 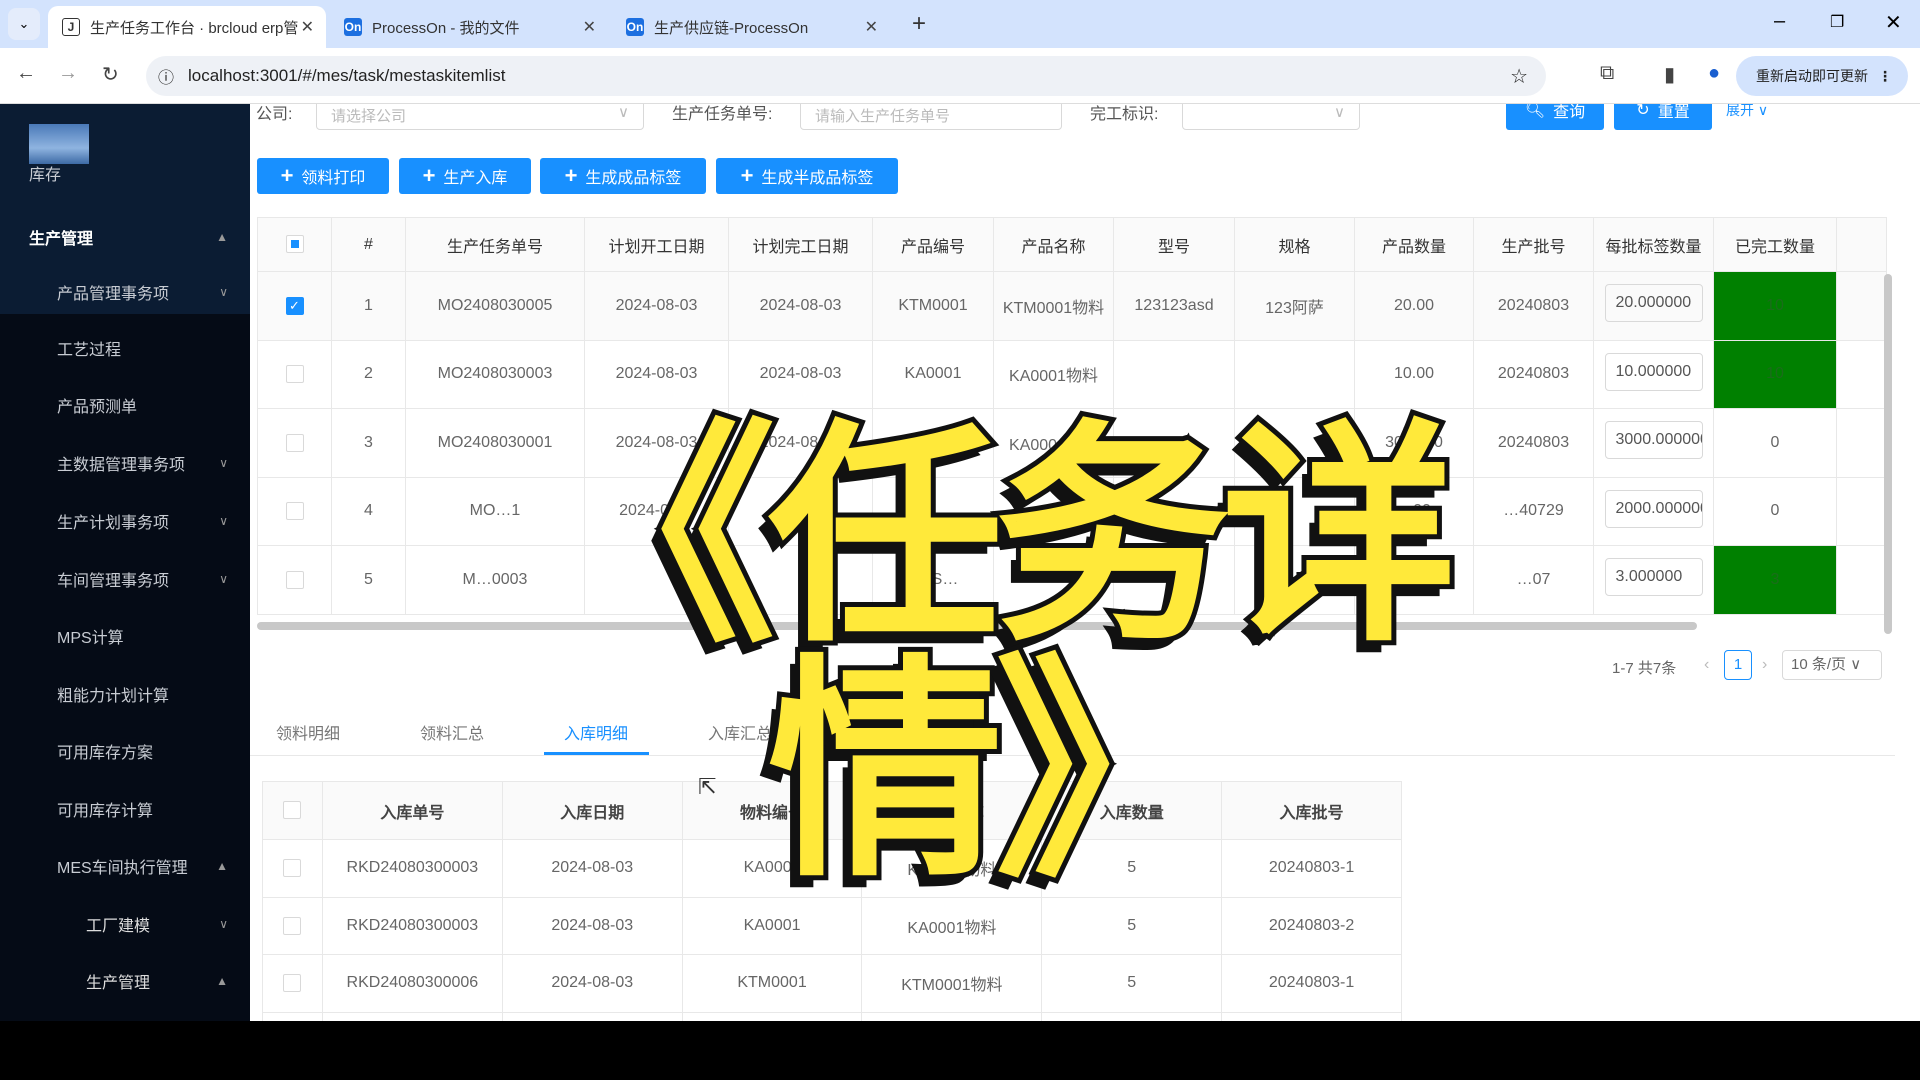 I want to click on query-button: 🔍︎ 查询, so click(x=1555, y=117).